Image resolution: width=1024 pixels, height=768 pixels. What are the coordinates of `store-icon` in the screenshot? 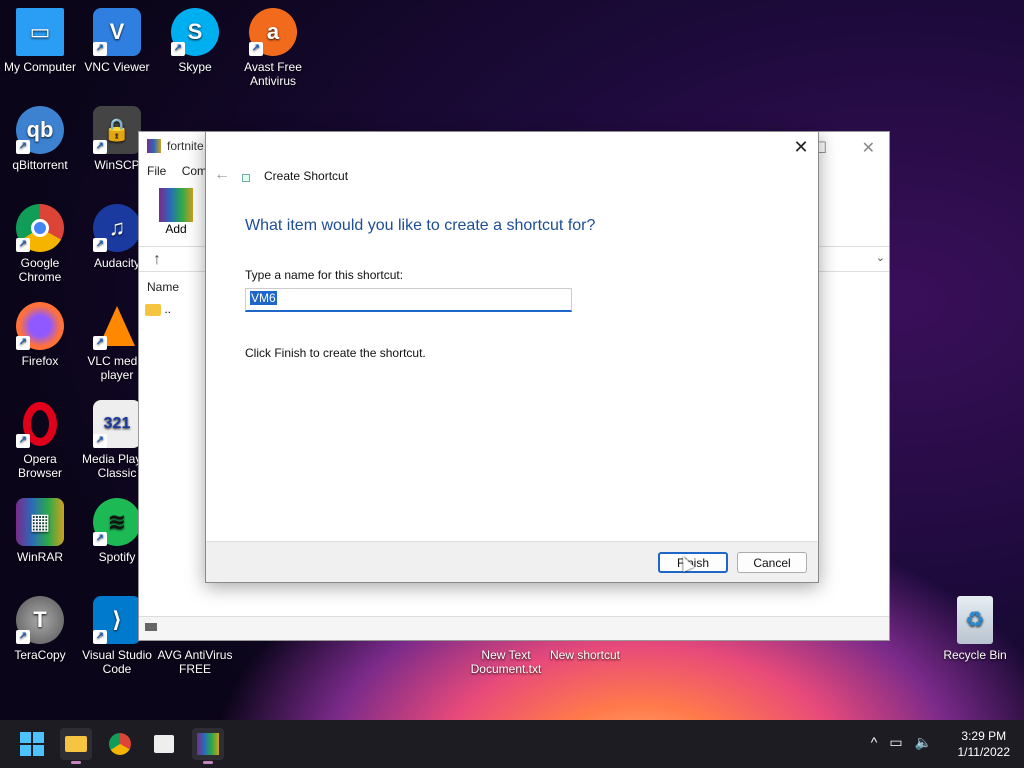 It's located at (164, 744).